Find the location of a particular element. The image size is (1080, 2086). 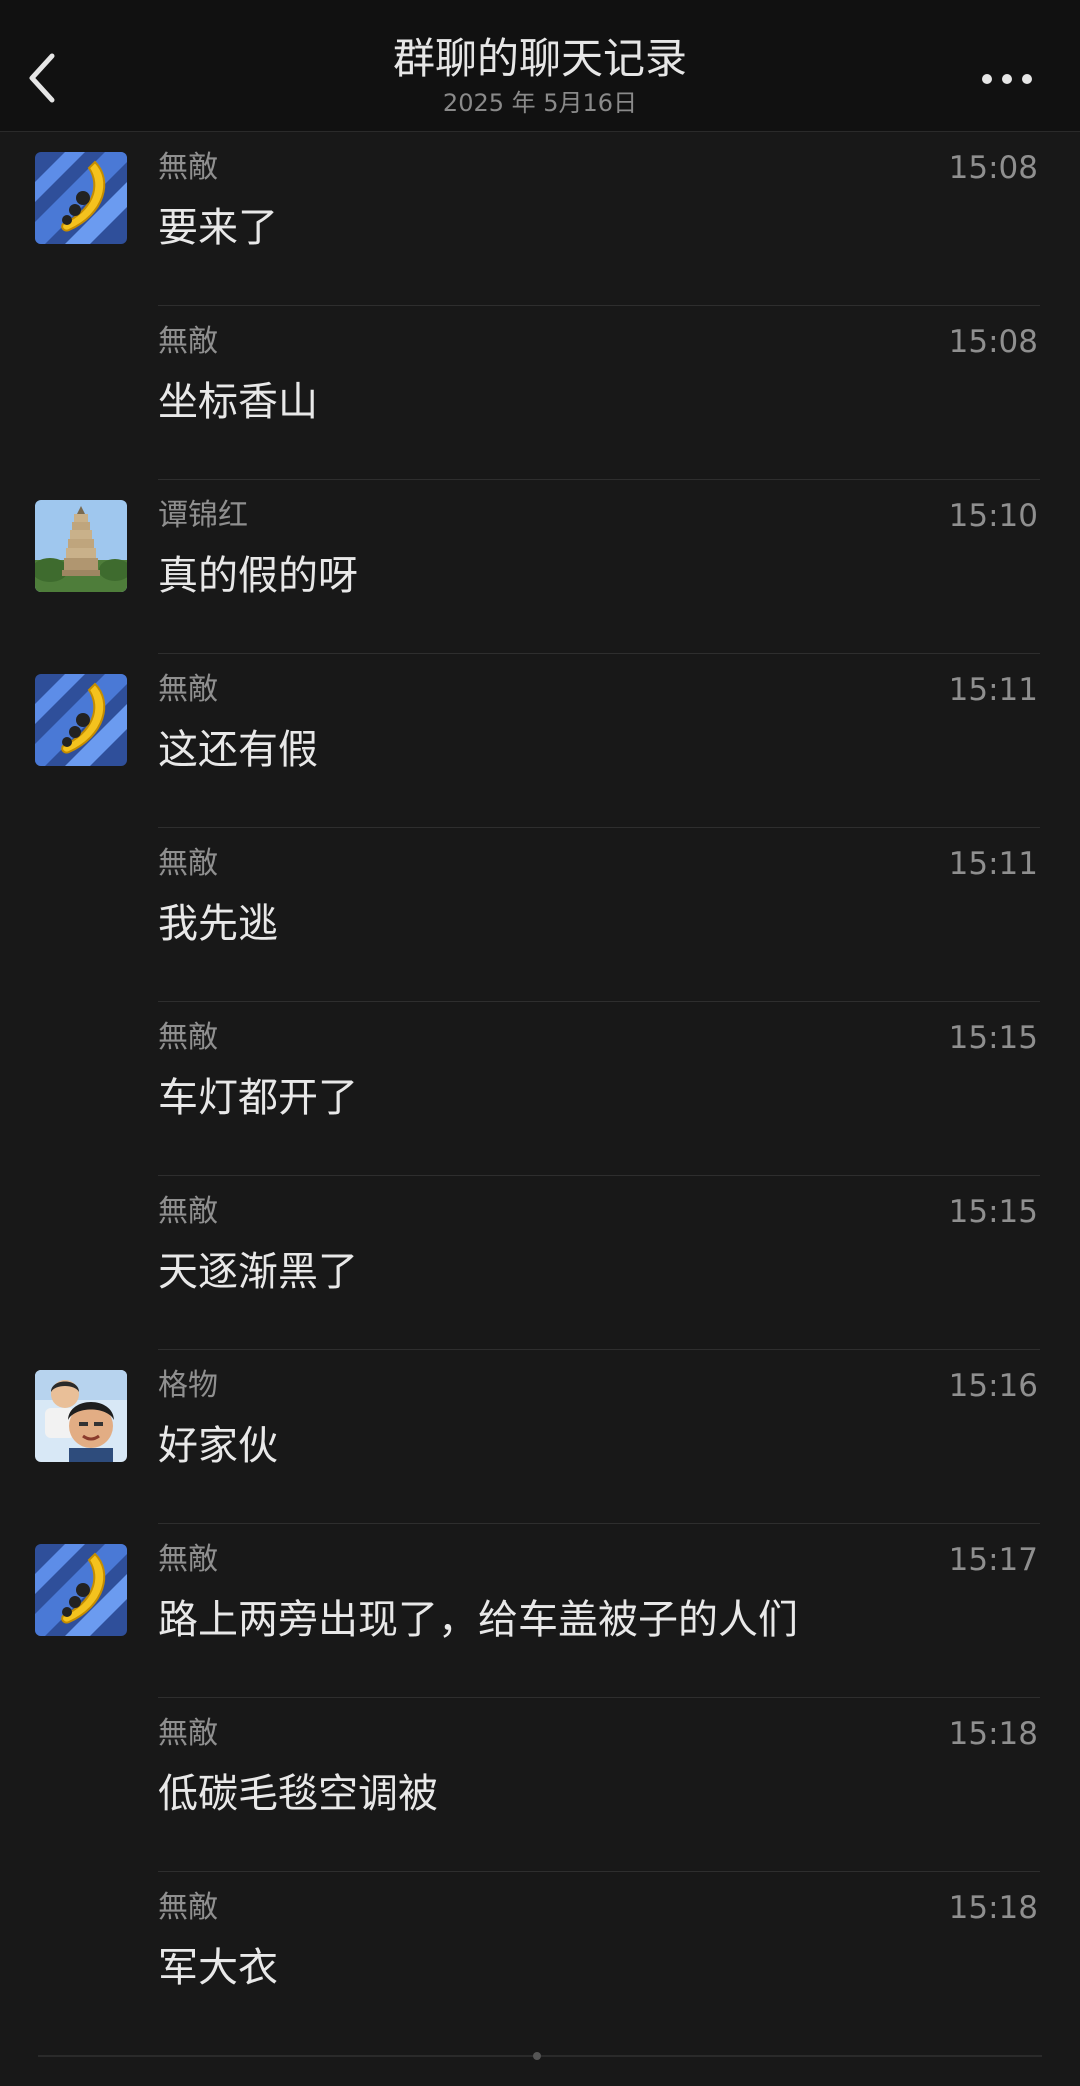

page-subtitle-date: 2025 年 5月16日 is located at coordinates (540, 103).